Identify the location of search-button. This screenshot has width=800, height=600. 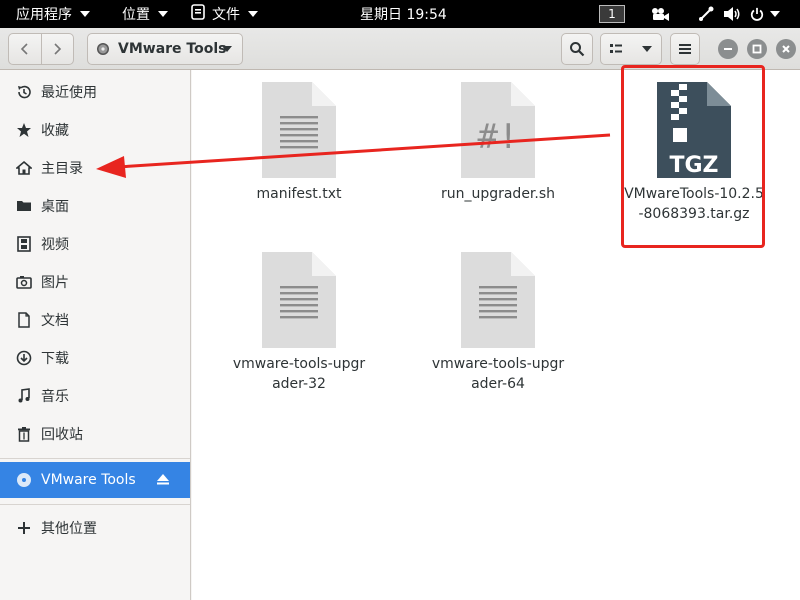
(577, 49).